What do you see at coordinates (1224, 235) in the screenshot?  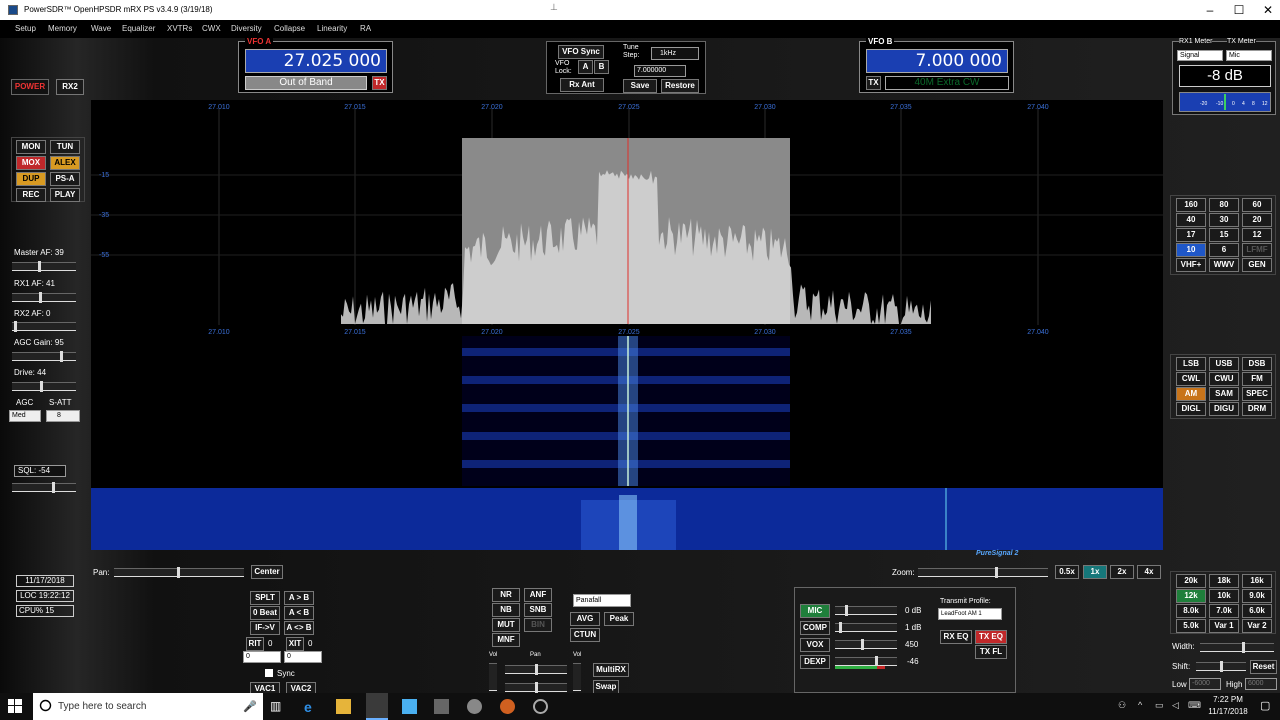 I see `band-15-button: 15` at bounding box center [1224, 235].